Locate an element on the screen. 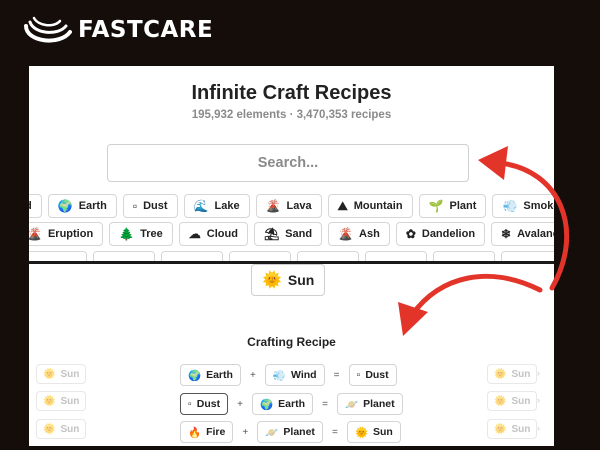  element-chip-avalanche: ❄Avalanche is located at coordinates (522, 234).